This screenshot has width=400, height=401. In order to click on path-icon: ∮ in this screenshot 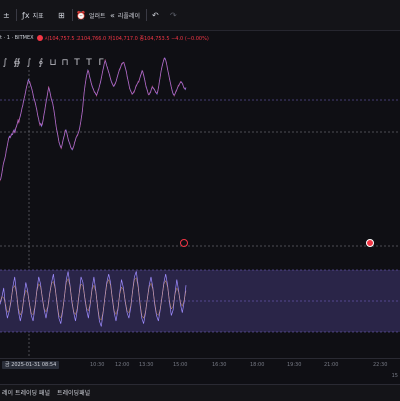, I will do `click(41, 64)`.